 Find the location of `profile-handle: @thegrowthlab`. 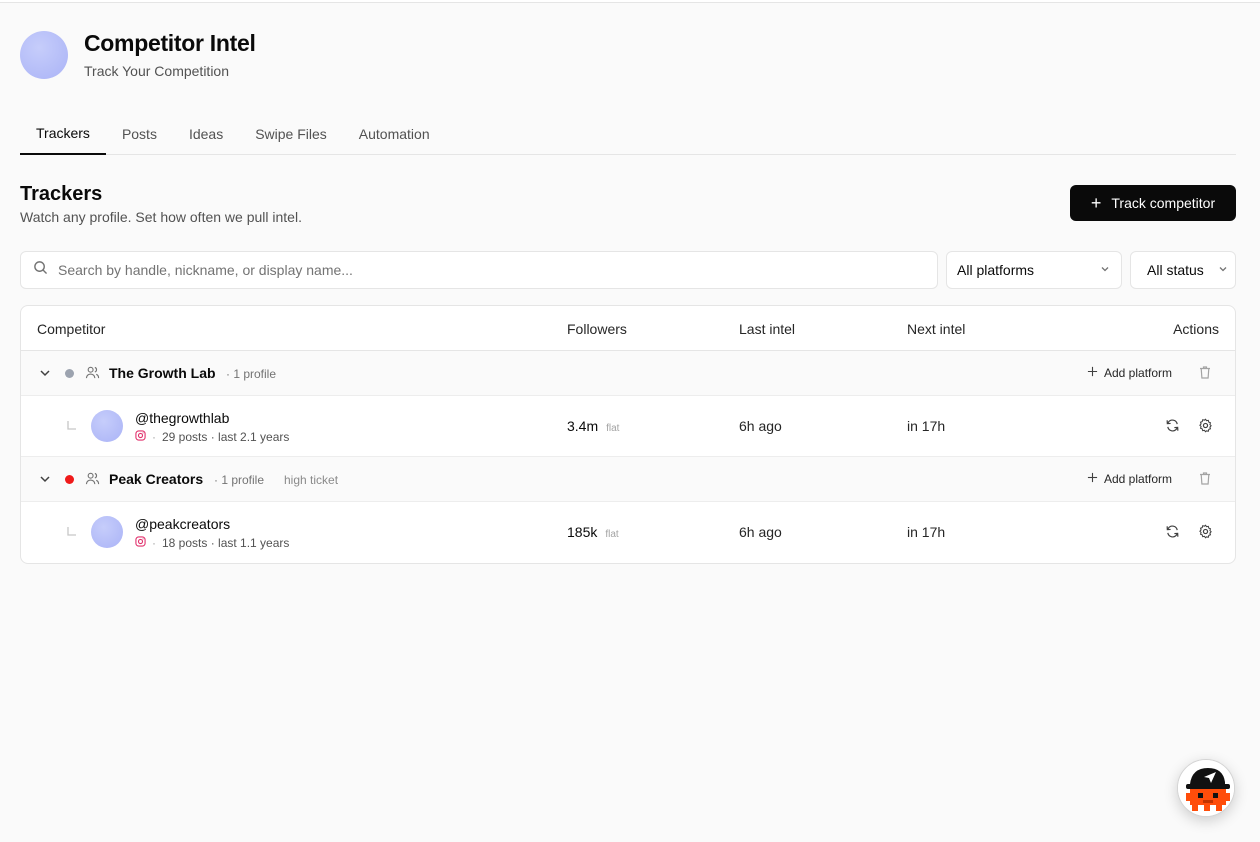

profile-handle: @thegrowthlab is located at coordinates (182, 418).